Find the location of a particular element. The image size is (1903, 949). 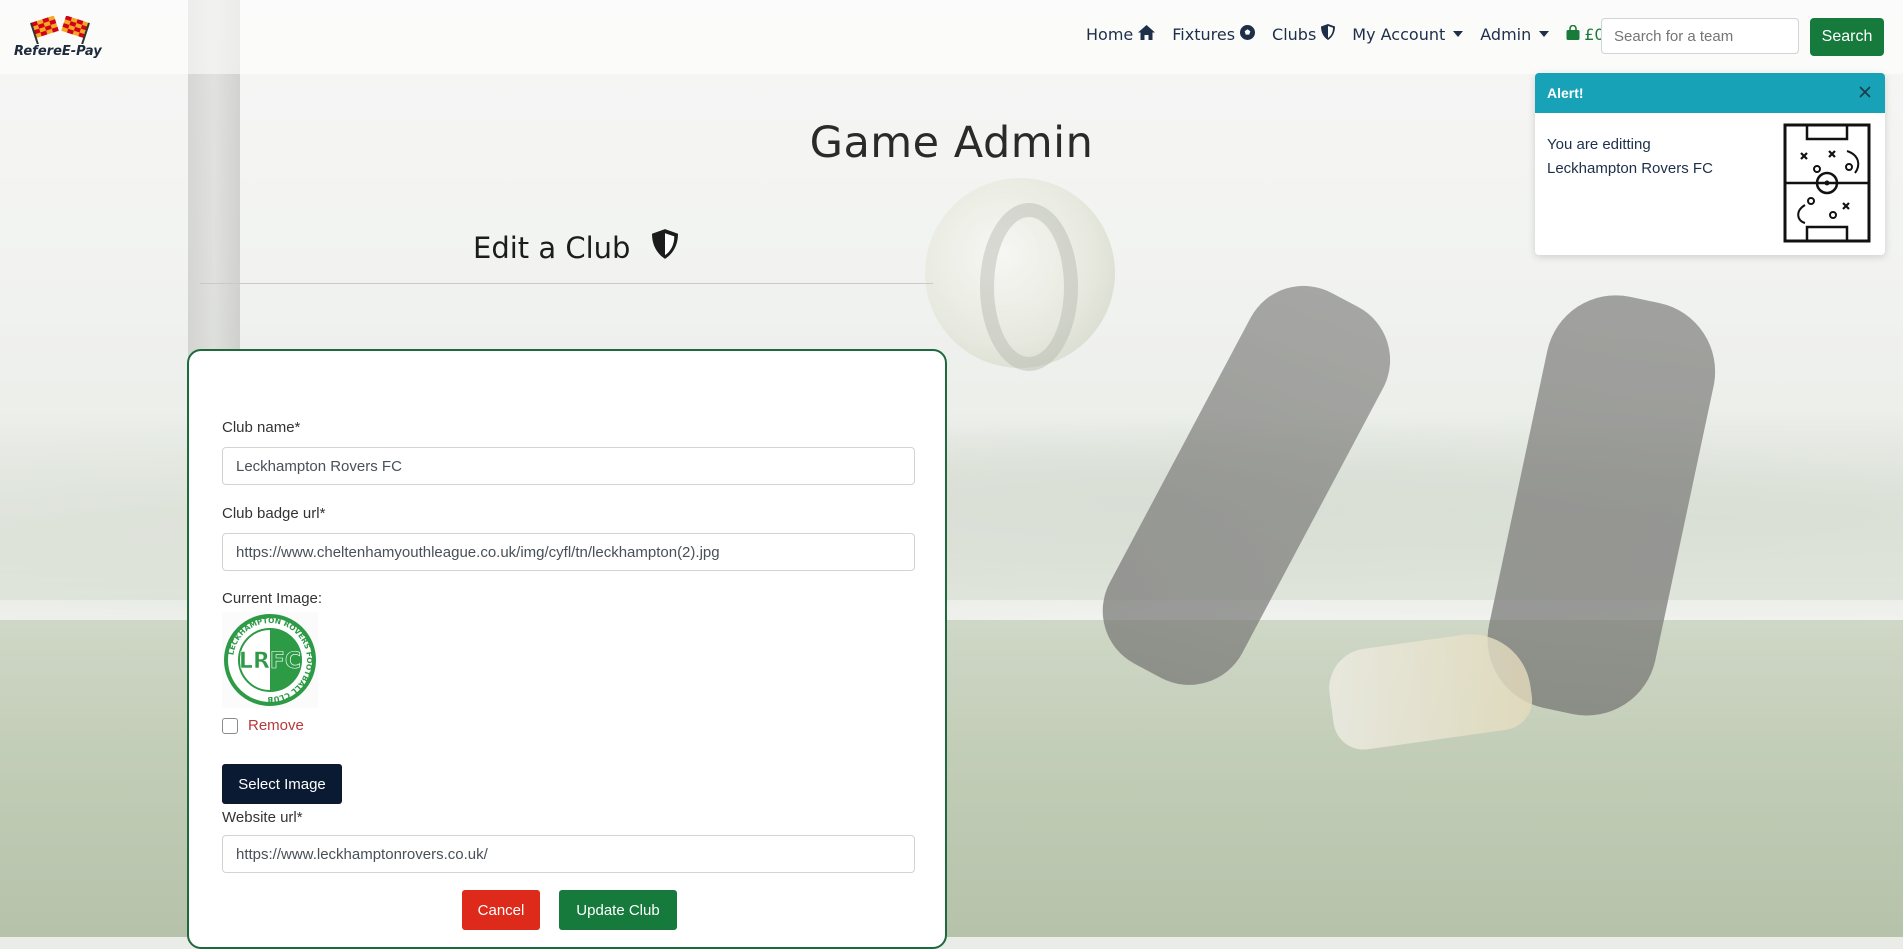

current-image-label: Current Image: is located at coordinates (272, 598).